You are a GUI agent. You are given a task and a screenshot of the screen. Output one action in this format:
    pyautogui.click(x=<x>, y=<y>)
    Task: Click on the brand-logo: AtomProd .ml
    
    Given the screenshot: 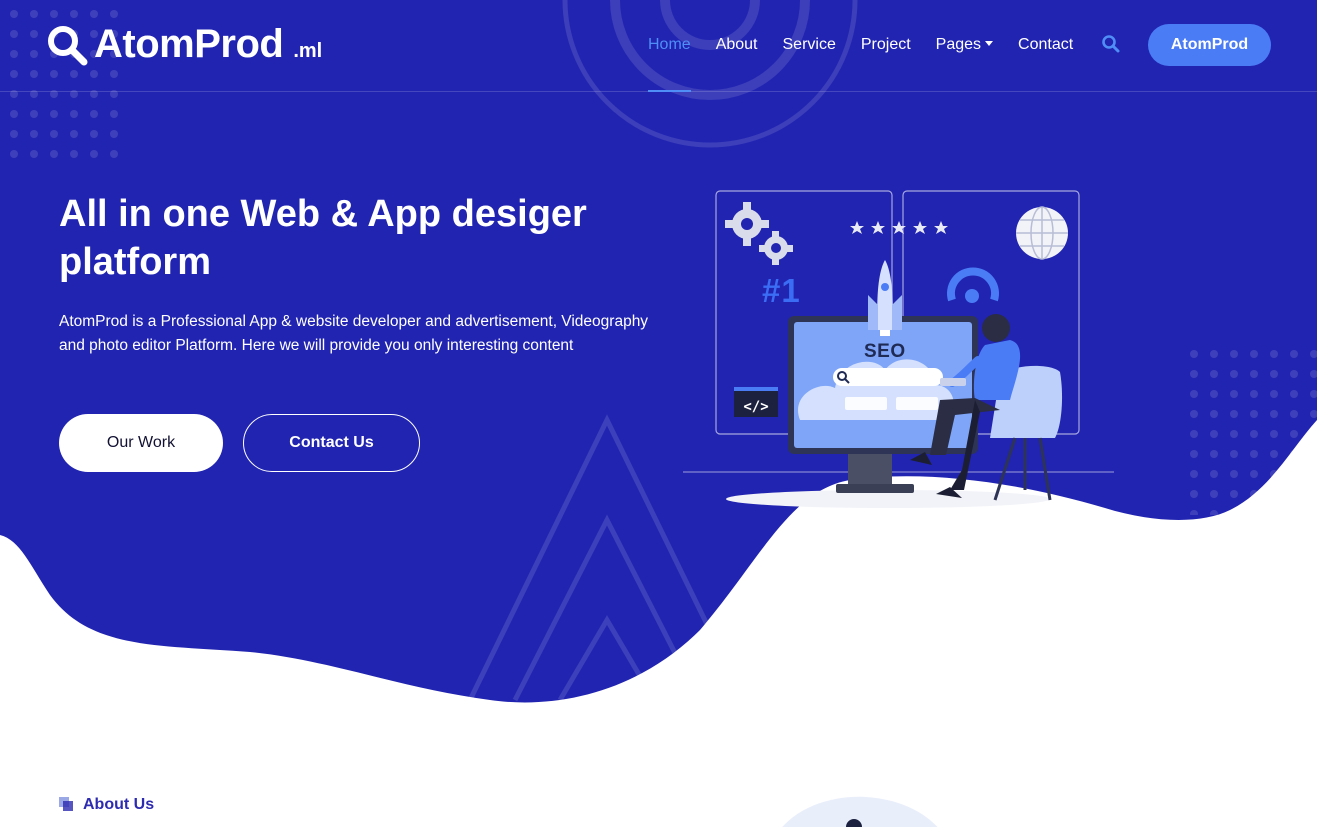 What is the action you would take?
    pyautogui.click(x=184, y=44)
    